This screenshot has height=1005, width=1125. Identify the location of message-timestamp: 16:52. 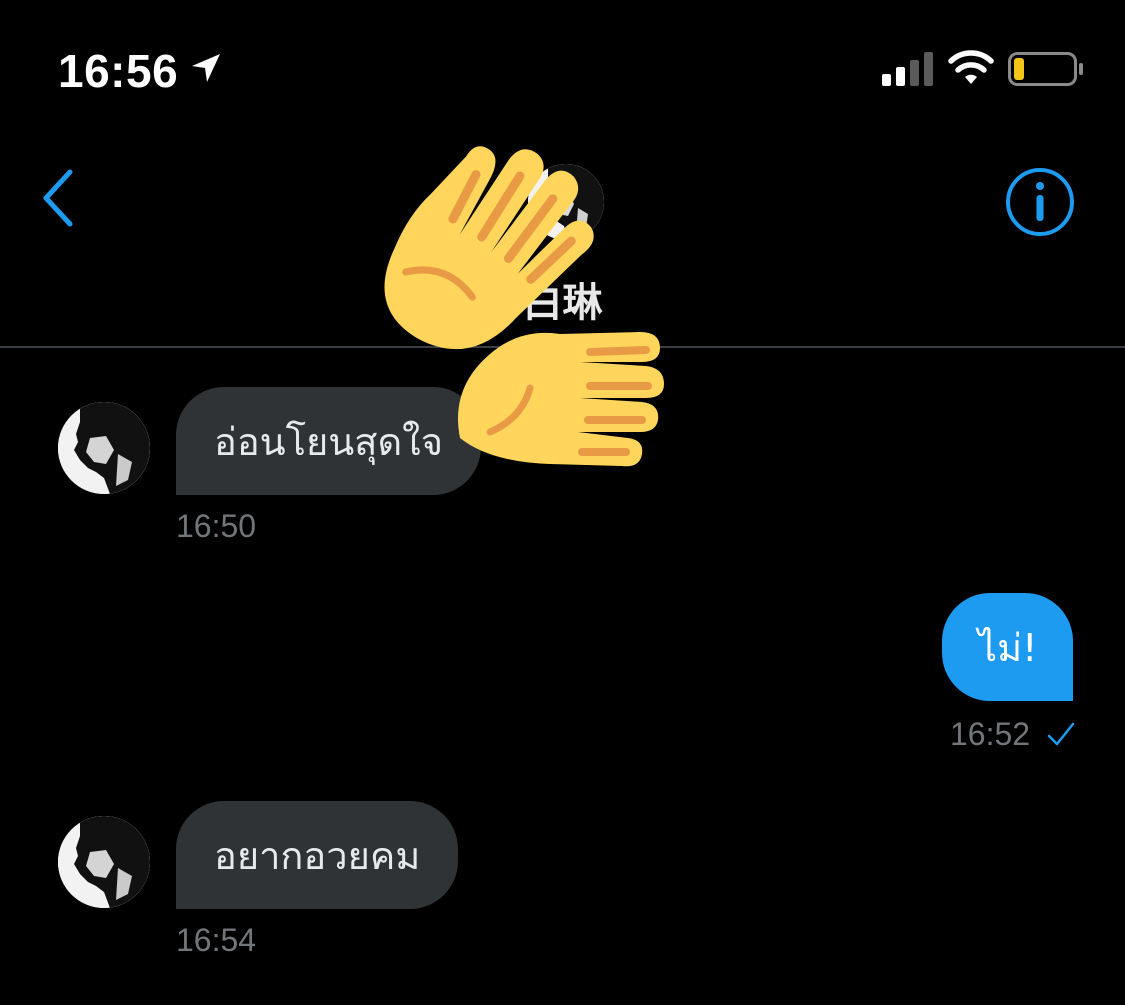
(990, 734).